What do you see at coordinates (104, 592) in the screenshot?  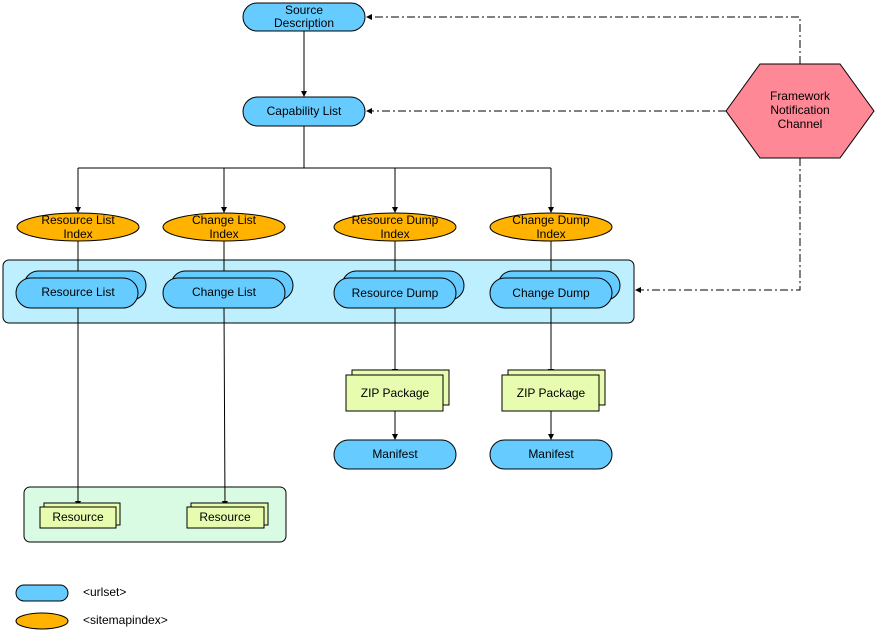 I see `legend-urlset-label: <urlset>` at bounding box center [104, 592].